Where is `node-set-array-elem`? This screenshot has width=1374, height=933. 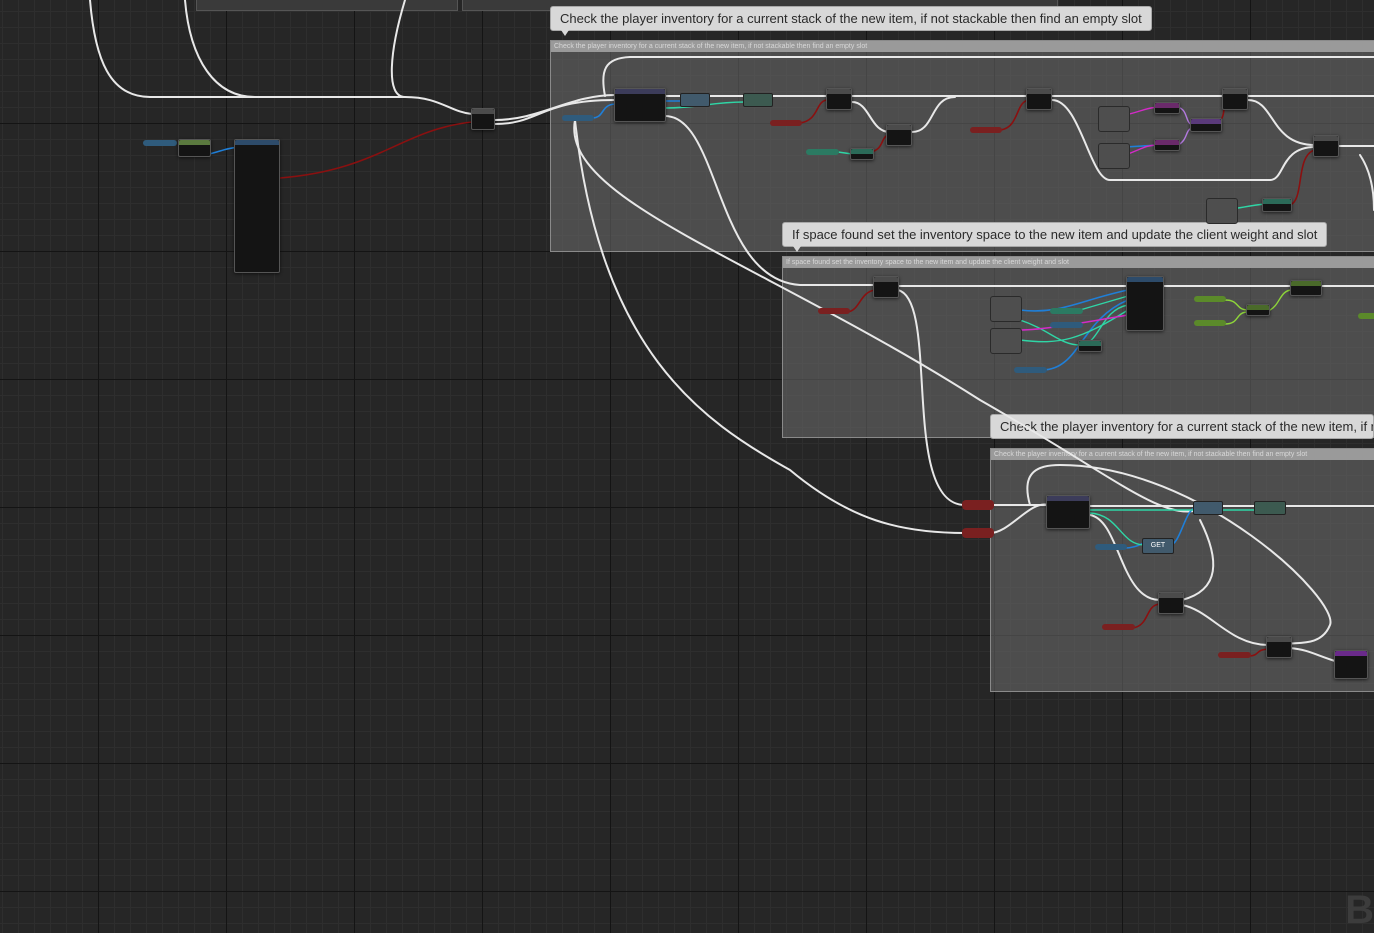 node-set-array-elem is located at coordinates (1145, 303).